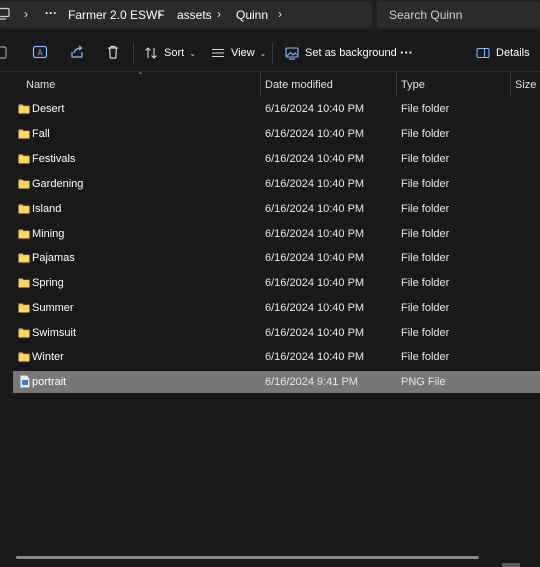 This screenshot has width=540, height=567. I want to click on address-bar: › ··· Farmer 2.0 ESWF › assets › Quinn ›, so click(186, 14).